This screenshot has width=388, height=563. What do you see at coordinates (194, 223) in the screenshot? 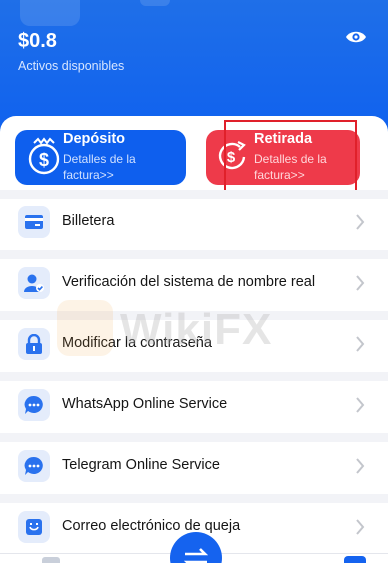
I see `menu-item-wallet: Billetera` at bounding box center [194, 223].